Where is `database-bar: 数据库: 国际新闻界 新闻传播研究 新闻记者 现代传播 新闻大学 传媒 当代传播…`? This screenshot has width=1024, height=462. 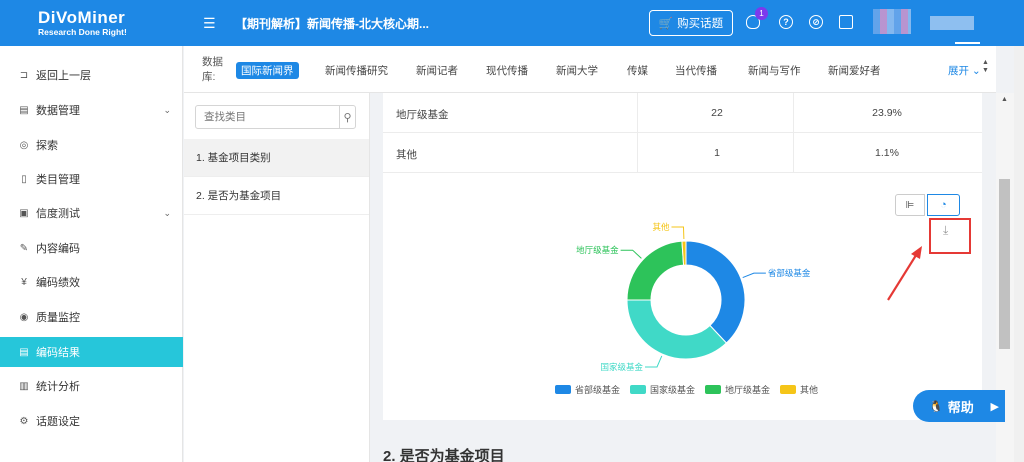
database-bar: 数据库: 国际新闻界 新闻传播研究 新闻记者 现代传播 新闻大学 传媒 当代传播… is located at coordinates (590, 69).